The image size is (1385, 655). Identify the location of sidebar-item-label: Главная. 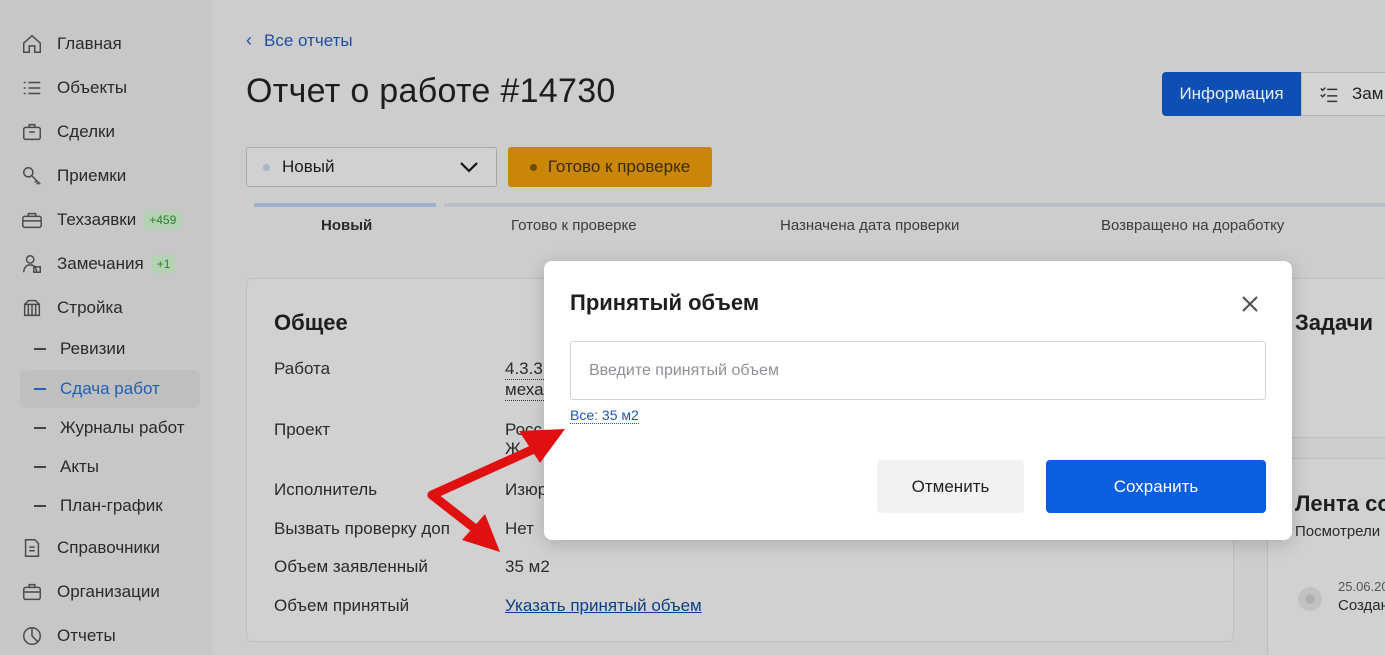
(89, 43).